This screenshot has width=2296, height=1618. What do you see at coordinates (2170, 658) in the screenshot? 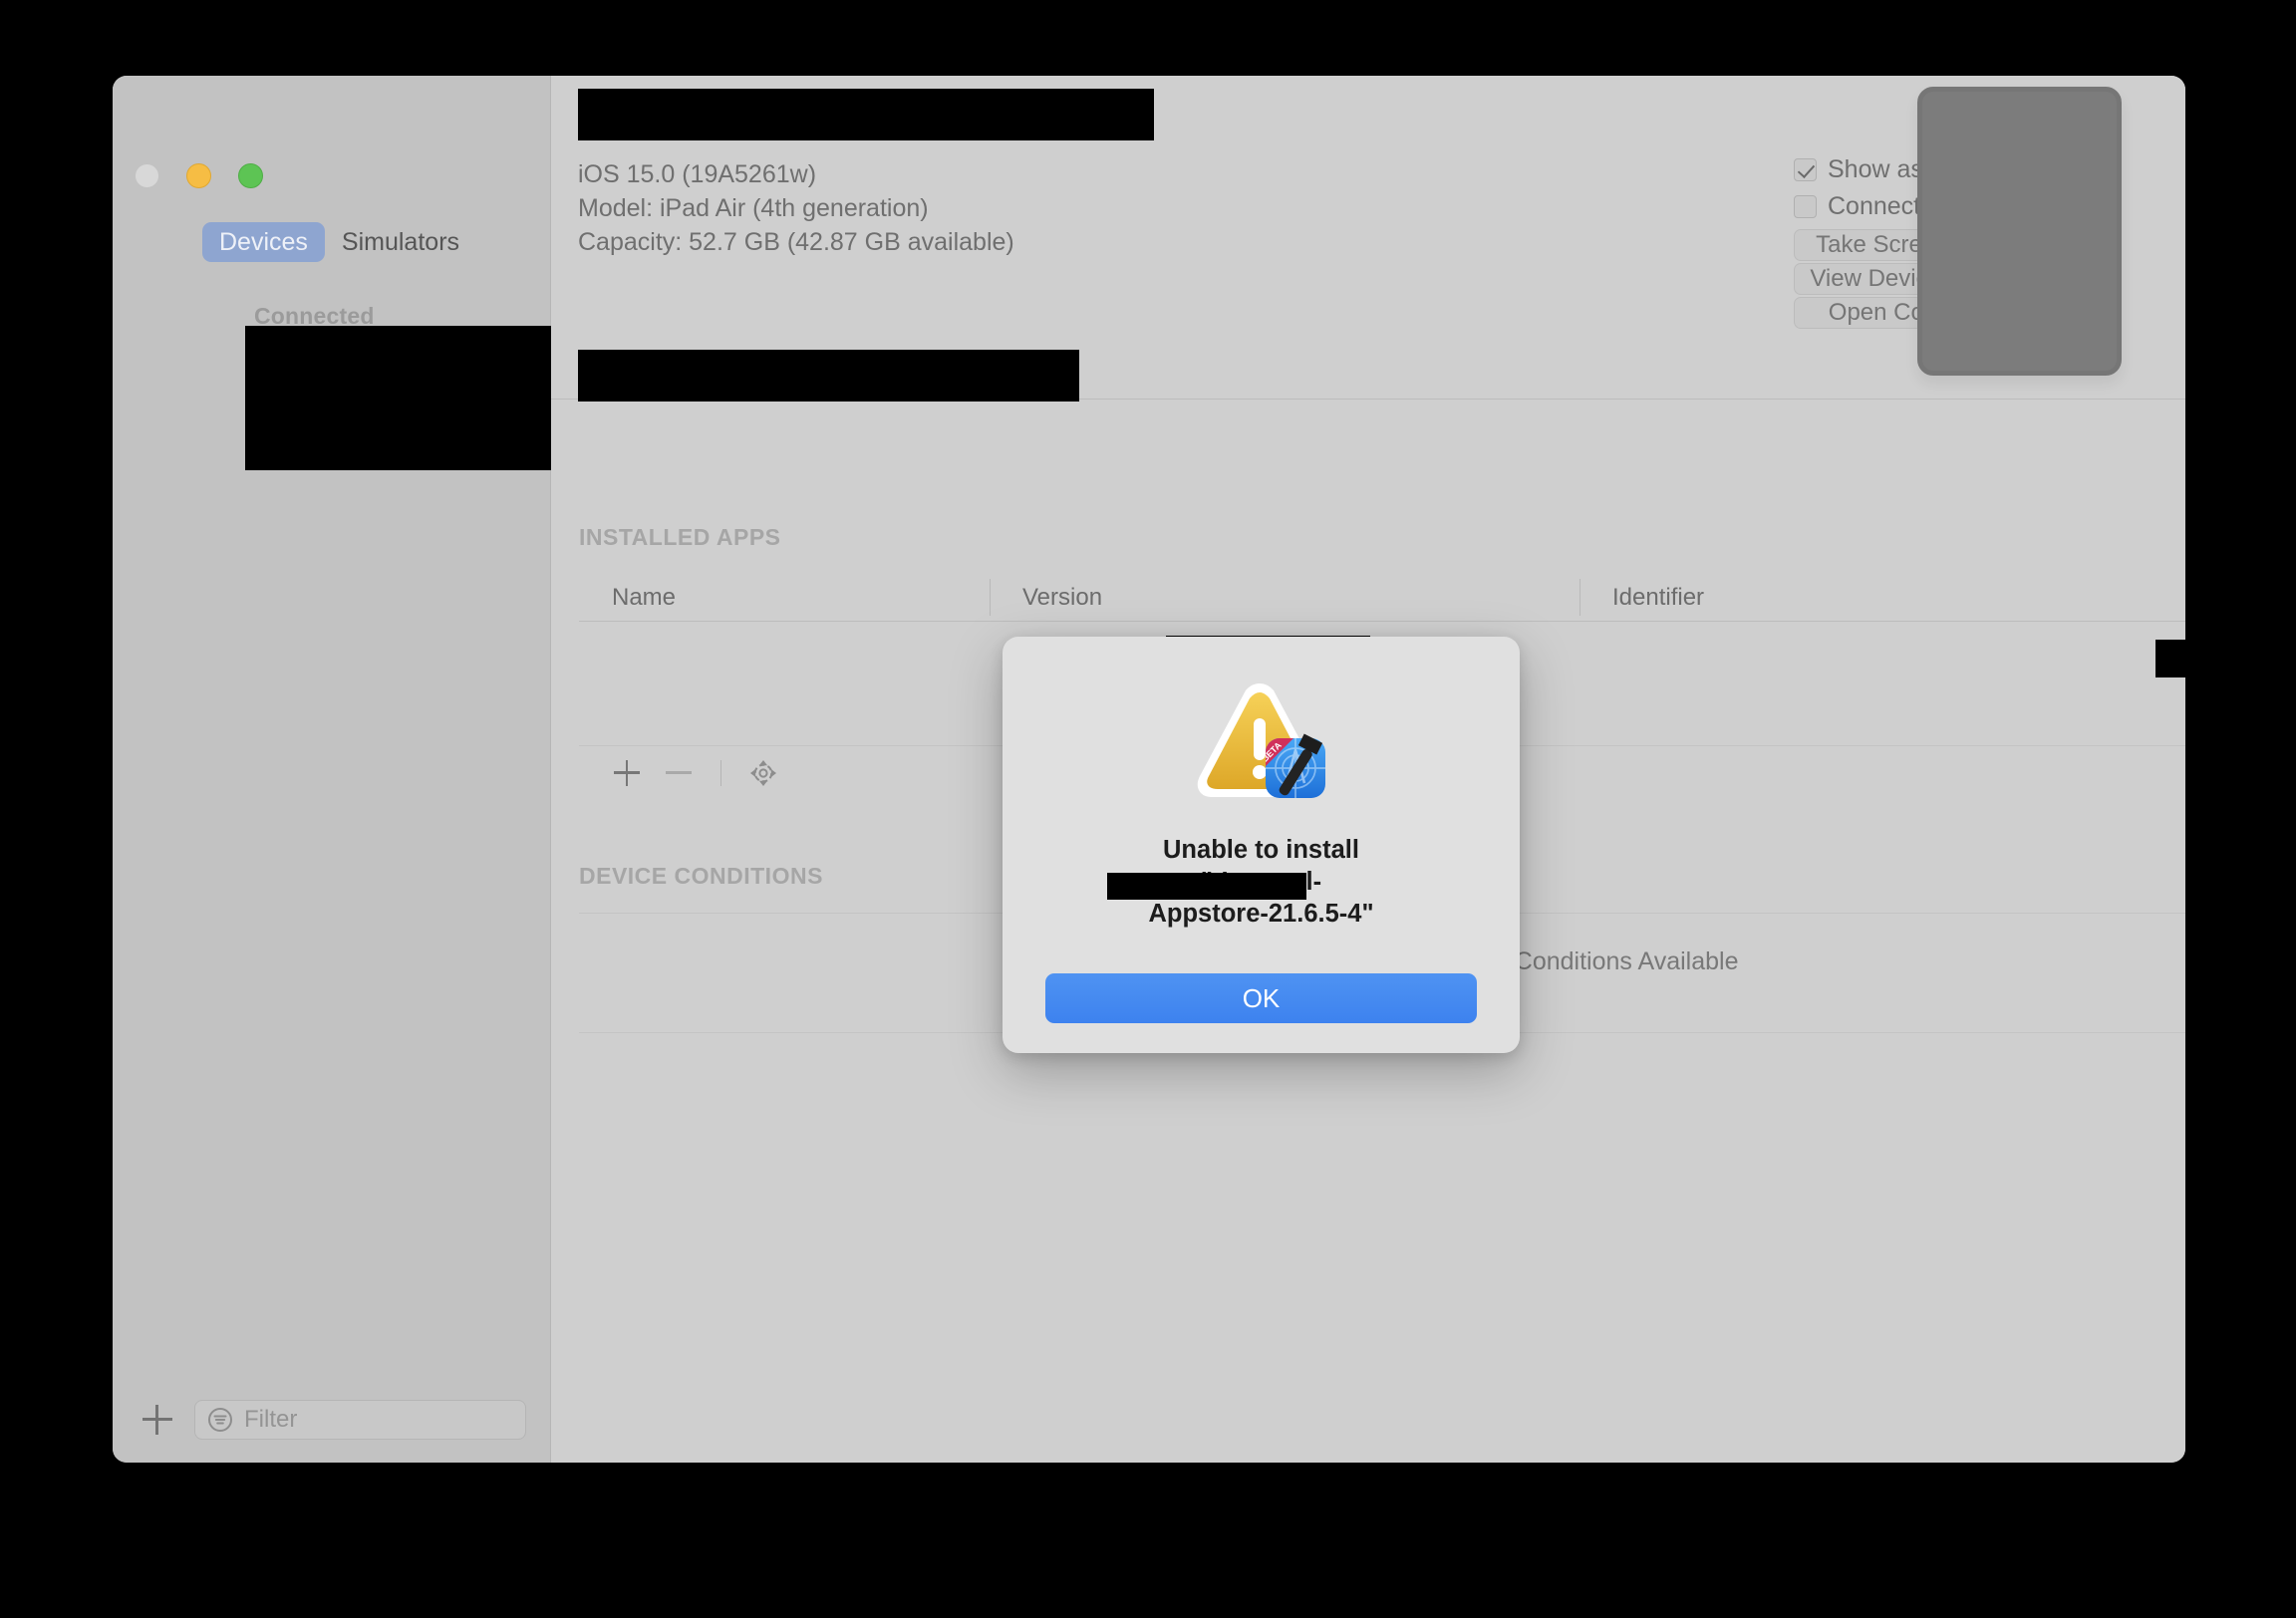
I see `table-row-app-identifier-redacted` at bounding box center [2170, 658].